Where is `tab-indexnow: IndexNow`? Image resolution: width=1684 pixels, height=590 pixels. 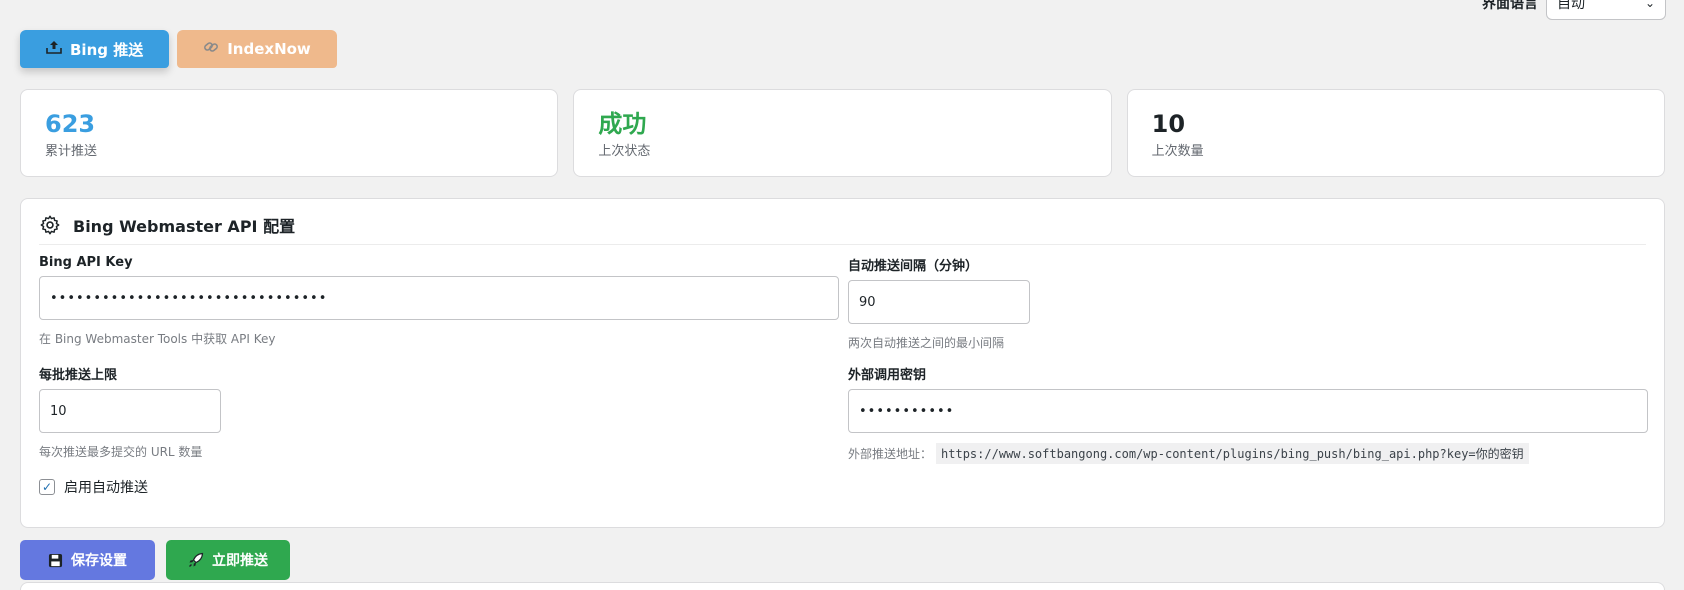 tab-indexnow: IndexNow is located at coordinates (257, 49).